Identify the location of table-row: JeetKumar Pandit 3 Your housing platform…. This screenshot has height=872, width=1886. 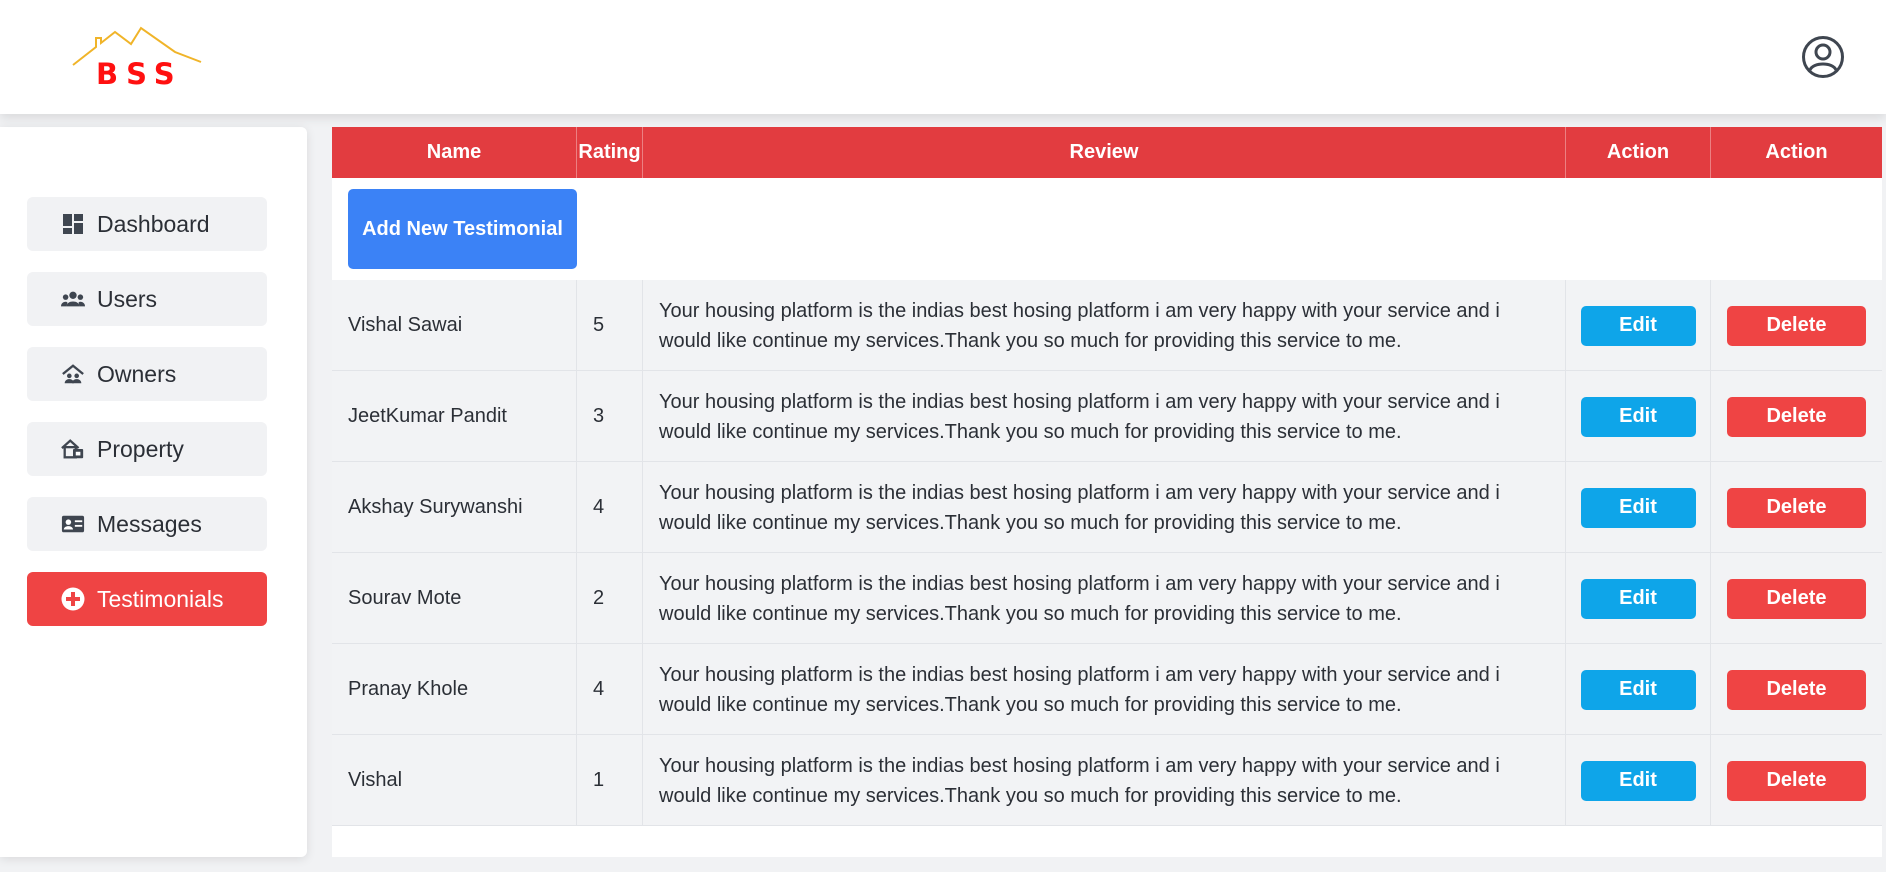
(1107, 416).